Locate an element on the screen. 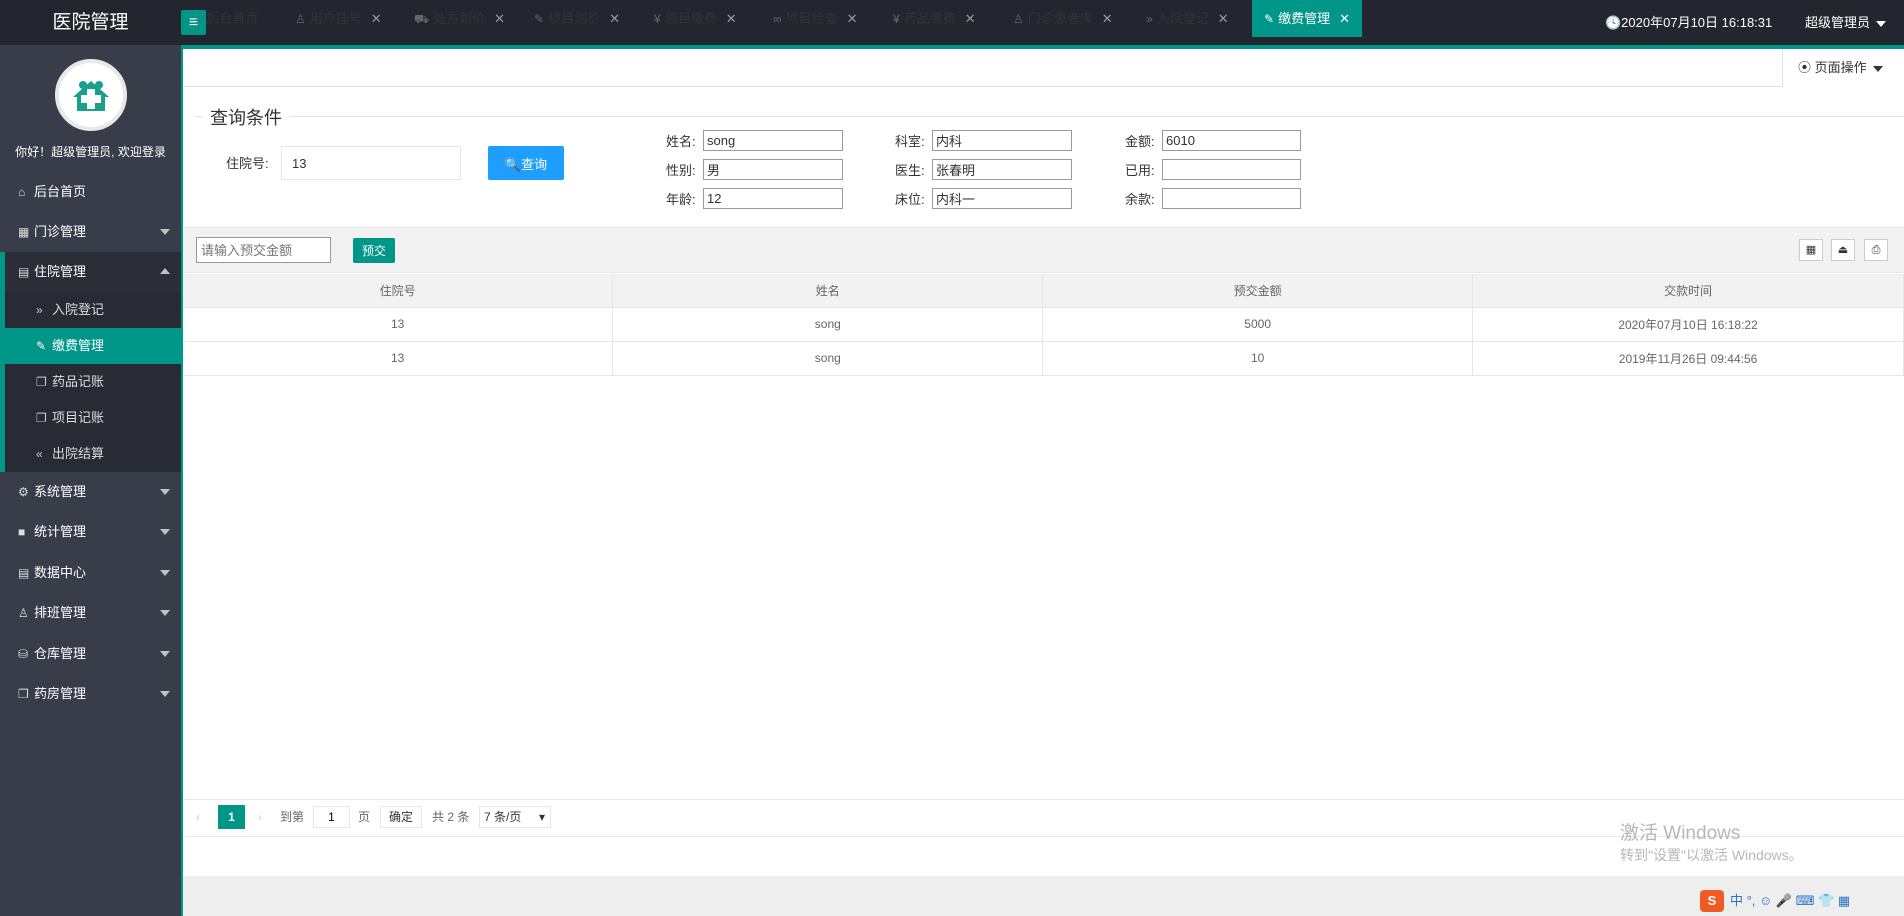  prev-page-button: ‹ is located at coordinates (198, 817).